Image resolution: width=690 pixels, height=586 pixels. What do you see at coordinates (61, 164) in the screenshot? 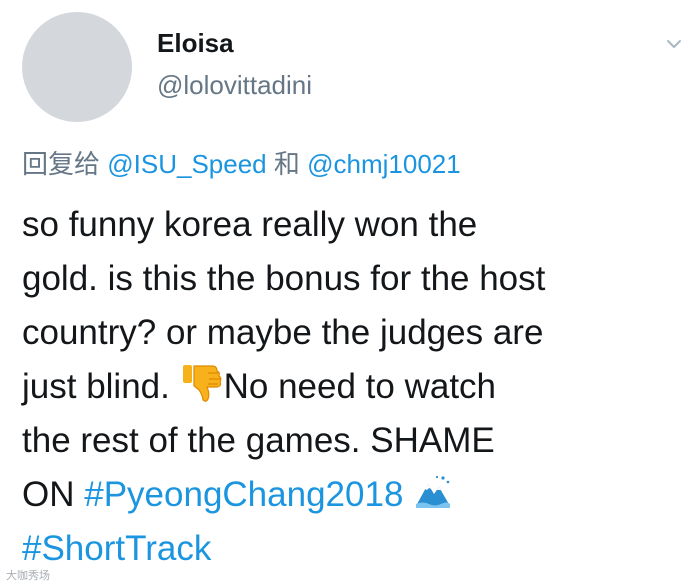
I see `reply-prefix: 回复给` at bounding box center [61, 164].